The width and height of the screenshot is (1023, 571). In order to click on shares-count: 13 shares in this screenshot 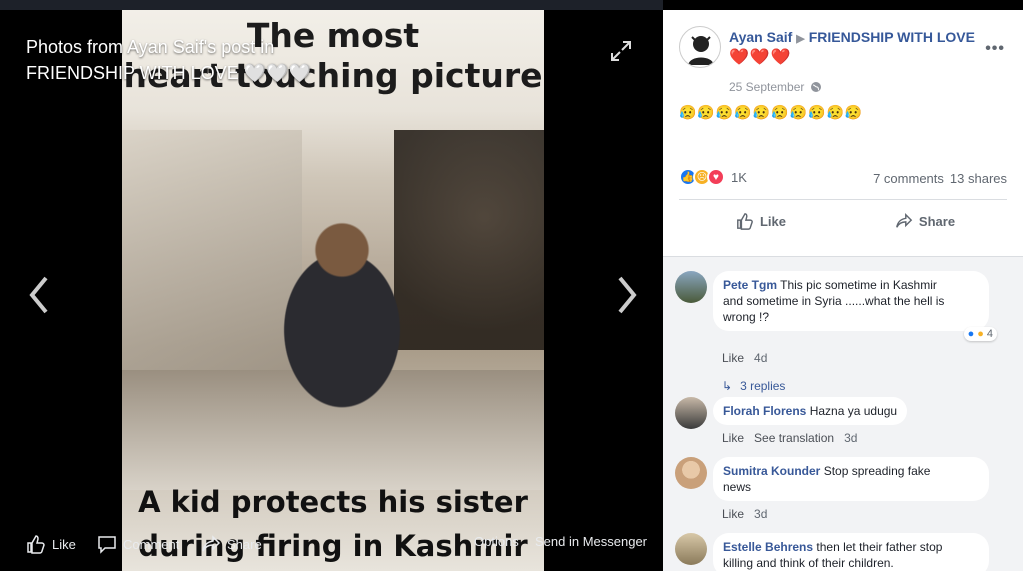, I will do `click(978, 178)`.